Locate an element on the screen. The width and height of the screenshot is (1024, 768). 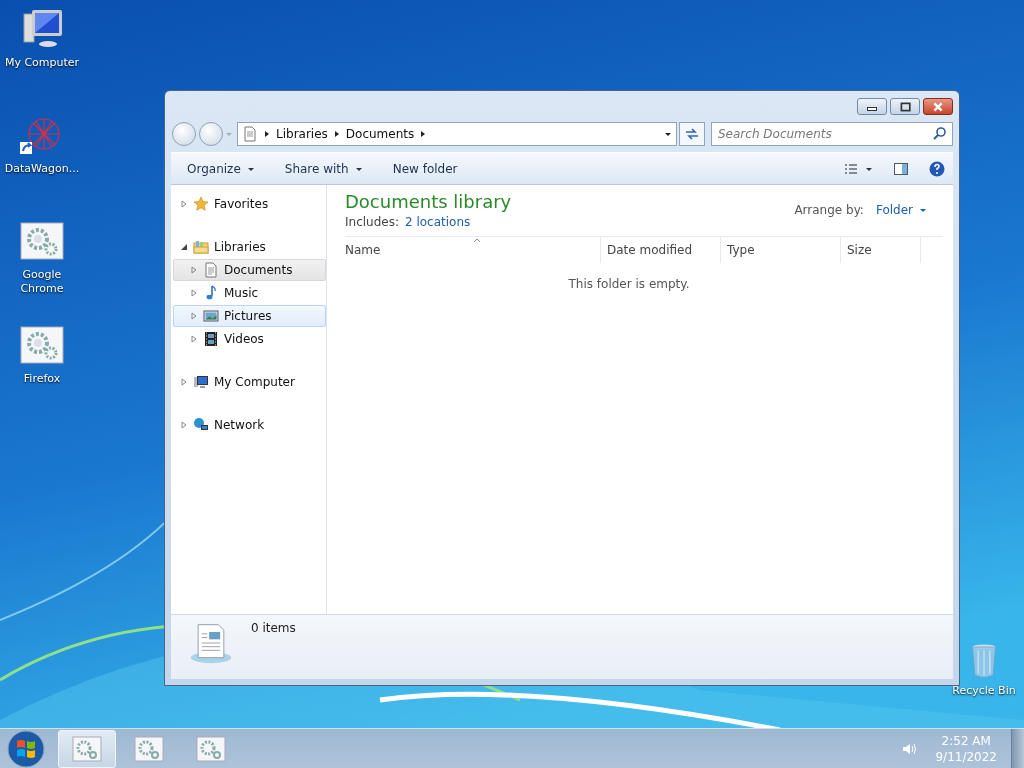
globe-icon is located at coordinates (201, 425).